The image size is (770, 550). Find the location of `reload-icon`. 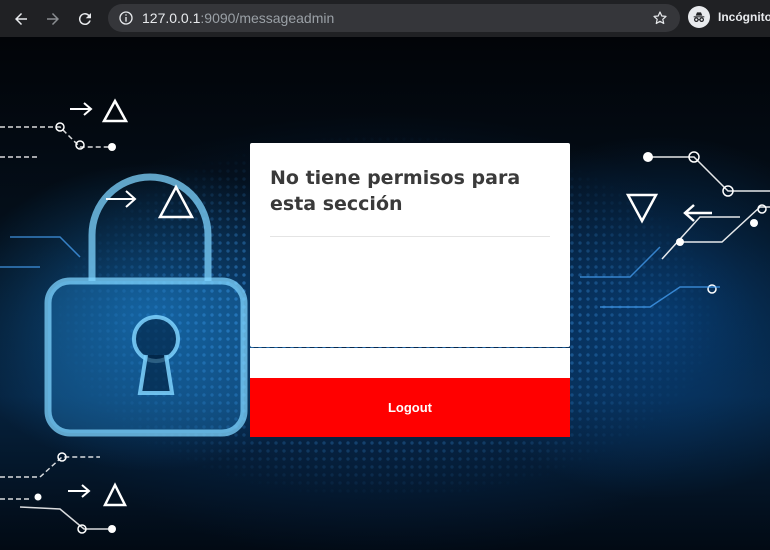

reload-icon is located at coordinates (84, 18).